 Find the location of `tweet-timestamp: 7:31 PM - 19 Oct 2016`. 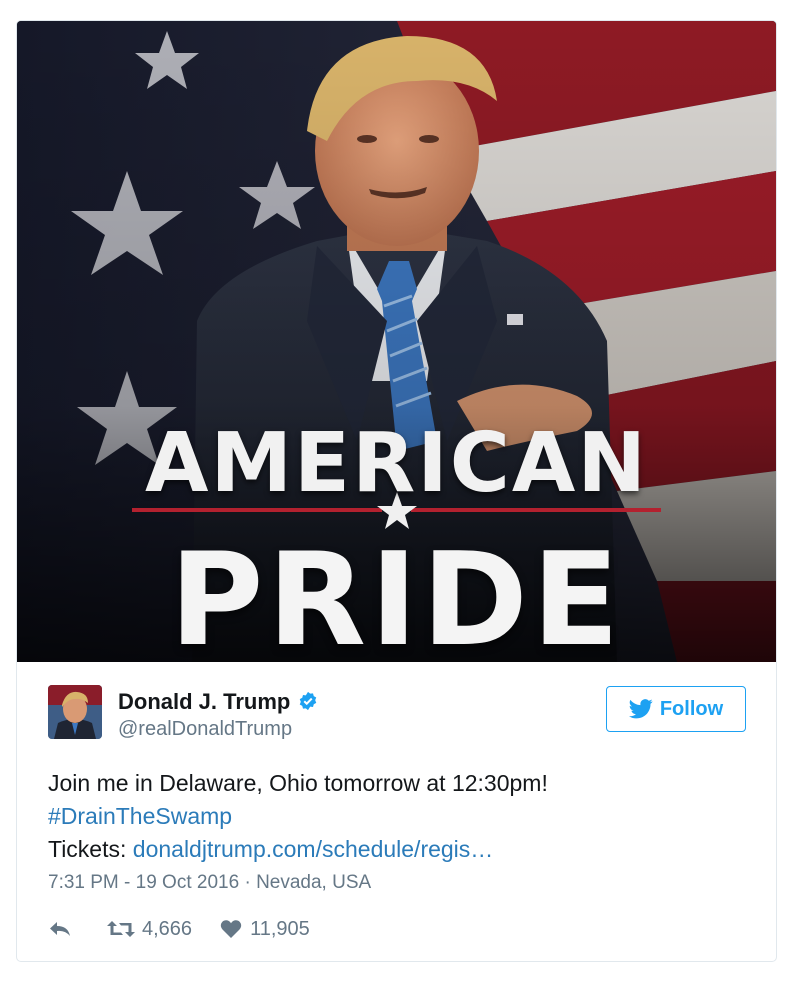

tweet-timestamp: 7:31 PM - 19 Oct 2016 is located at coordinates (143, 882).